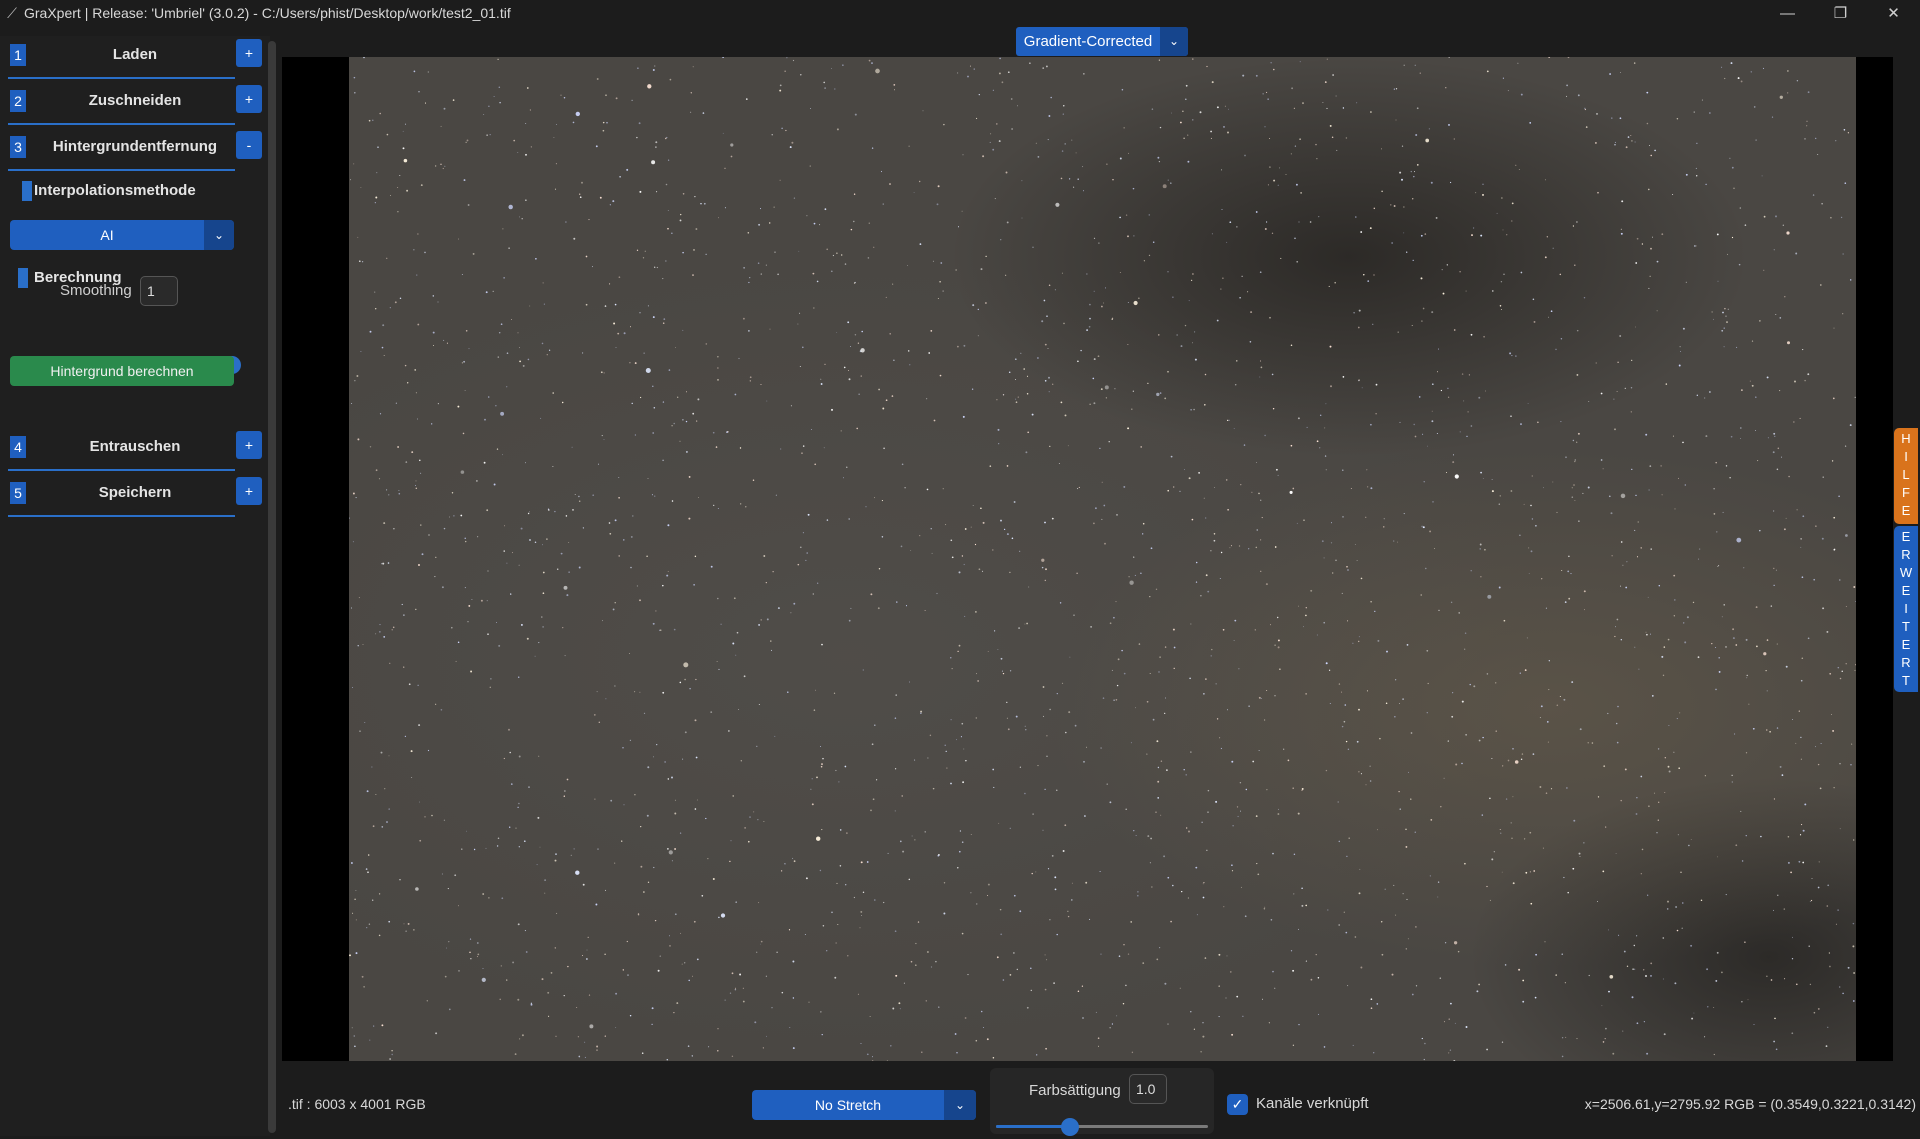 This screenshot has height=1139, width=1920. I want to click on interpolation-value: AI, so click(107, 235).